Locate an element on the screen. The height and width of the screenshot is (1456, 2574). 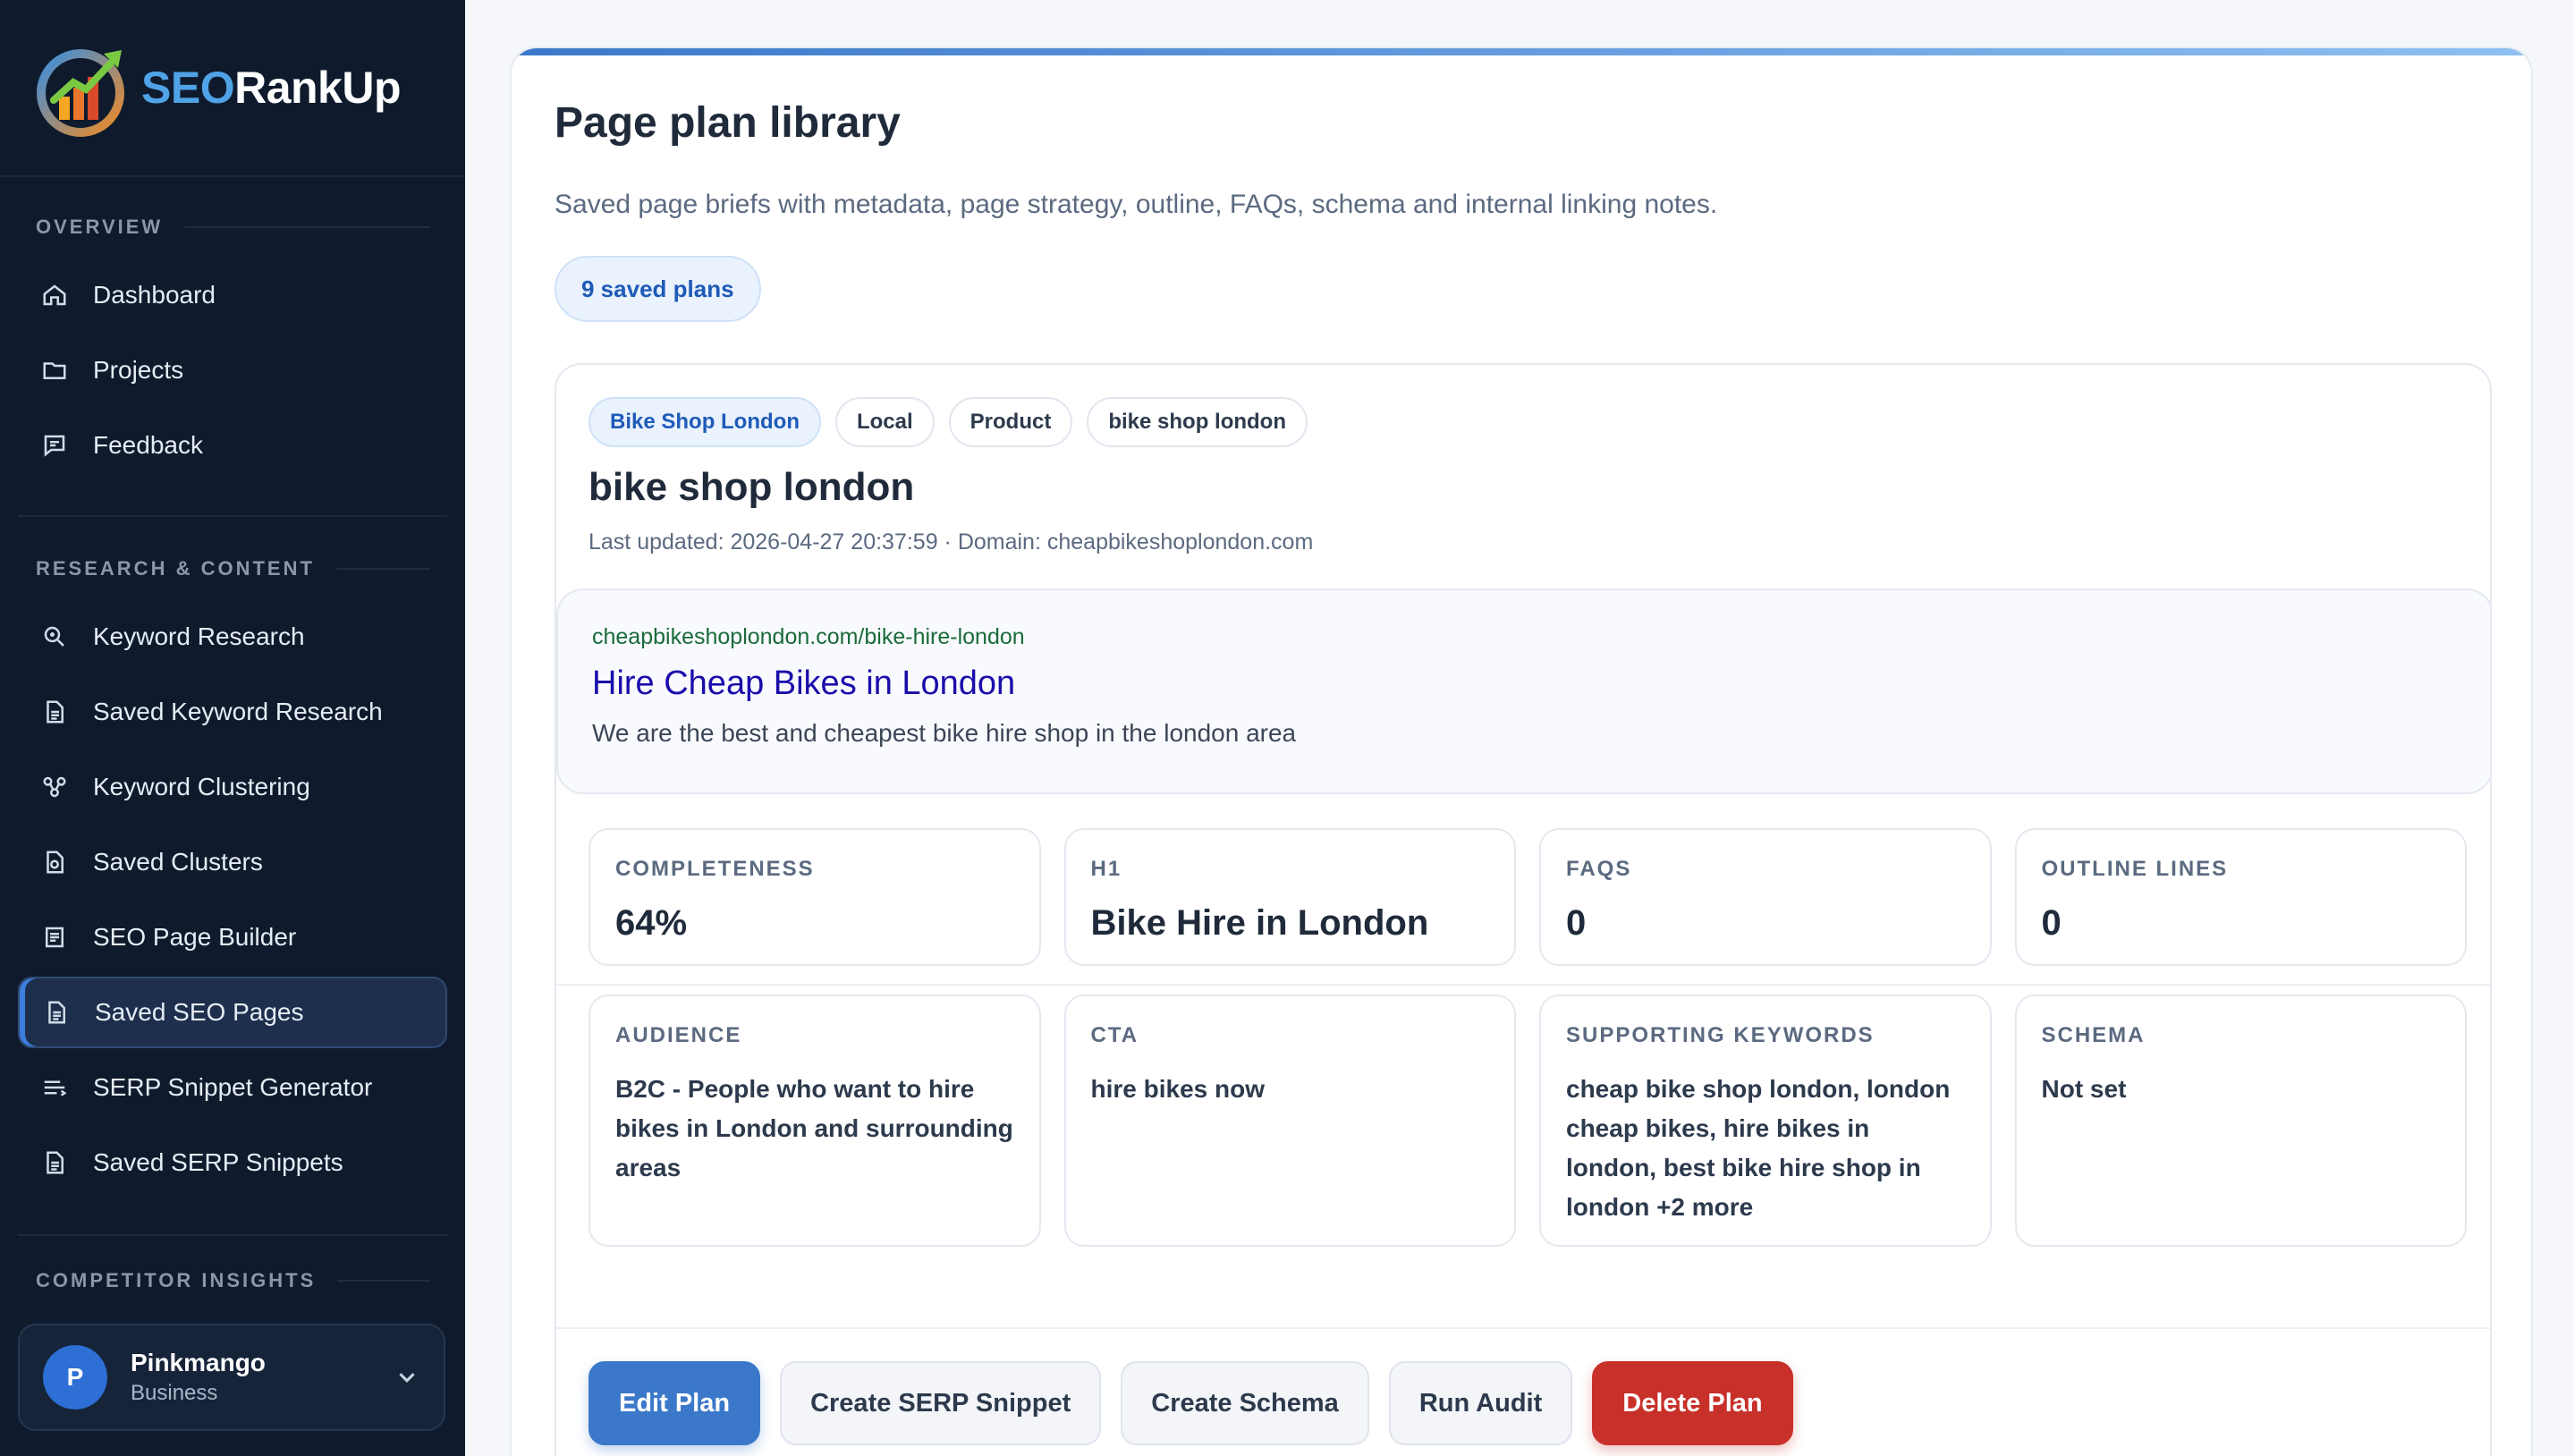
serp-url: cheapbikeshoplondon.com/bike-hire-london is located at coordinates (808, 636).